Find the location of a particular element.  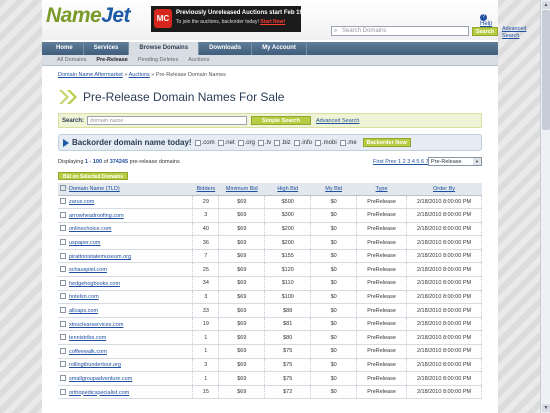

domain-link: pirattonistatemuseum.org is located at coordinates (100, 257).